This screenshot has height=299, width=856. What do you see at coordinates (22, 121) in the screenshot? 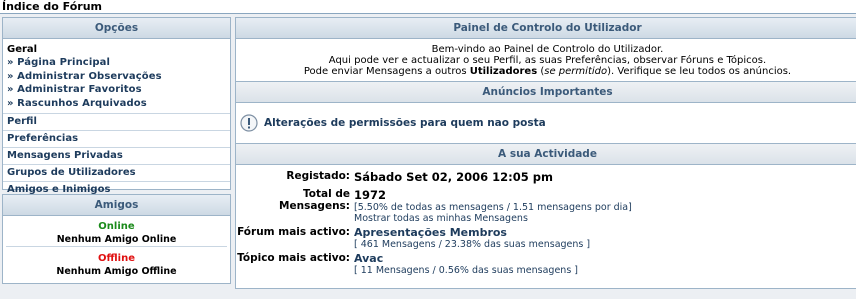
I see `link-profile-label: Perfil` at bounding box center [22, 121].